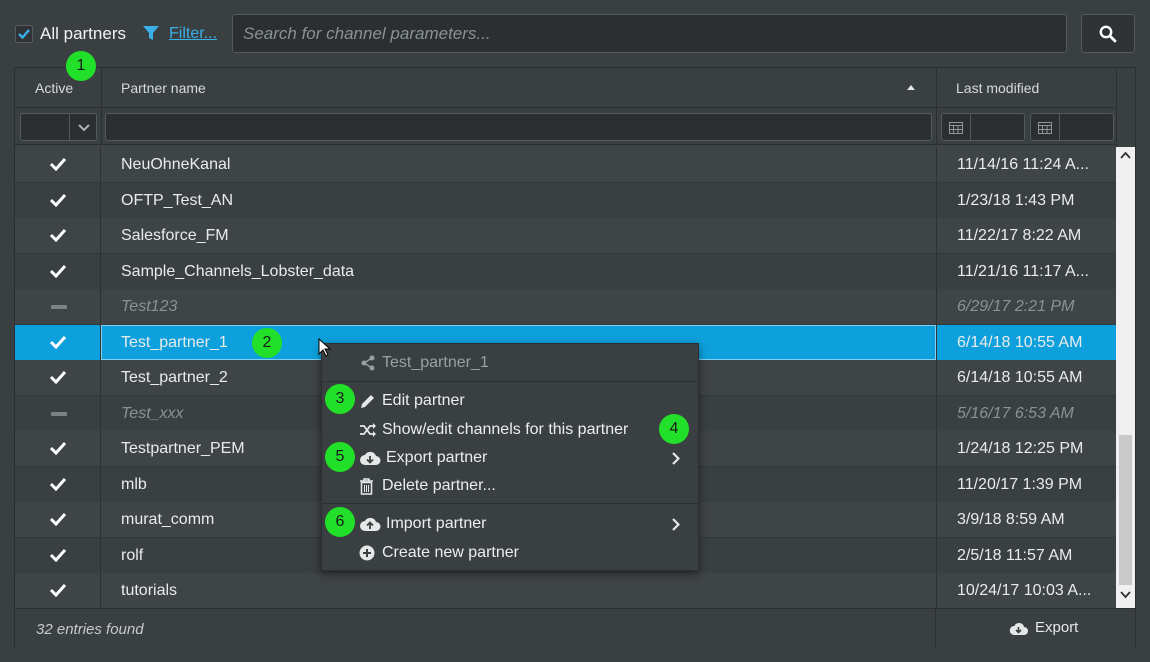 This screenshot has height=662, width=1150. What do you see at coordinates (325, 347) in the screenshot?
I see `mouse-pointer-icon` at bounding box center [325, 347].